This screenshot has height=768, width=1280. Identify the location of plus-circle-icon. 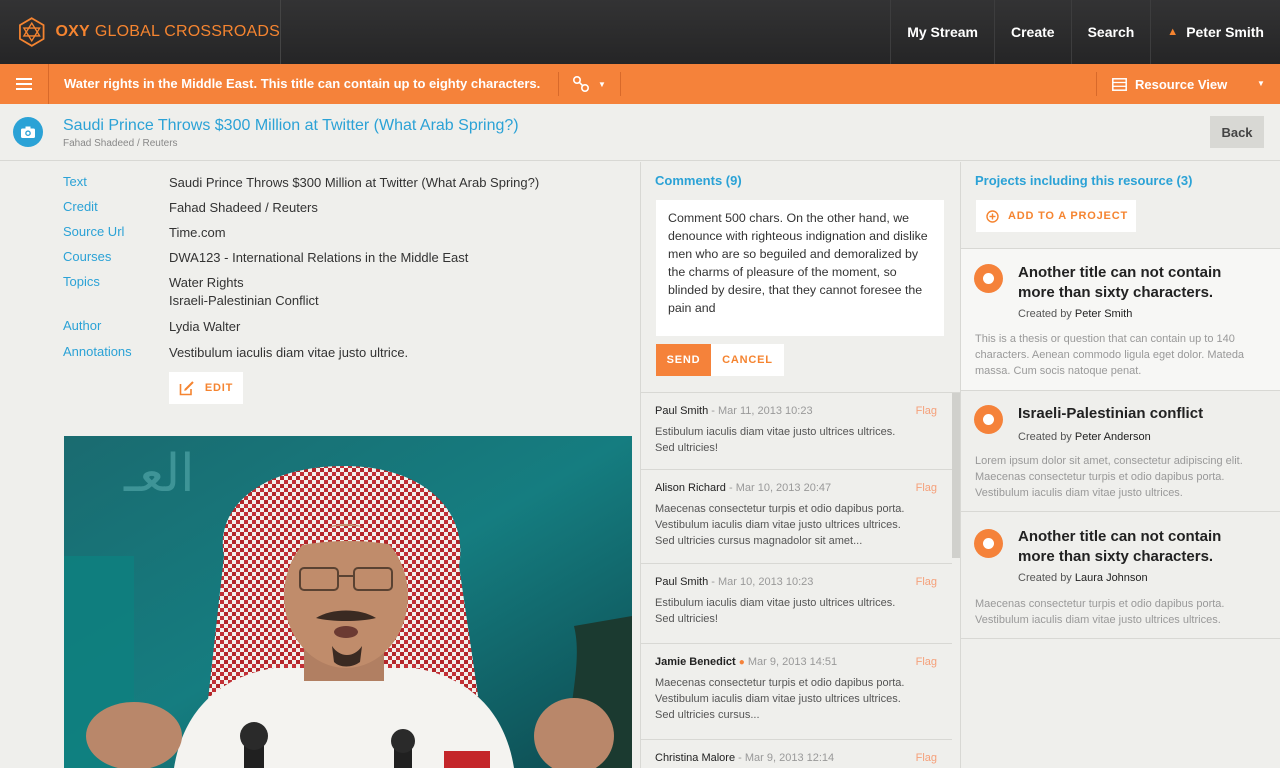
(992, 216).